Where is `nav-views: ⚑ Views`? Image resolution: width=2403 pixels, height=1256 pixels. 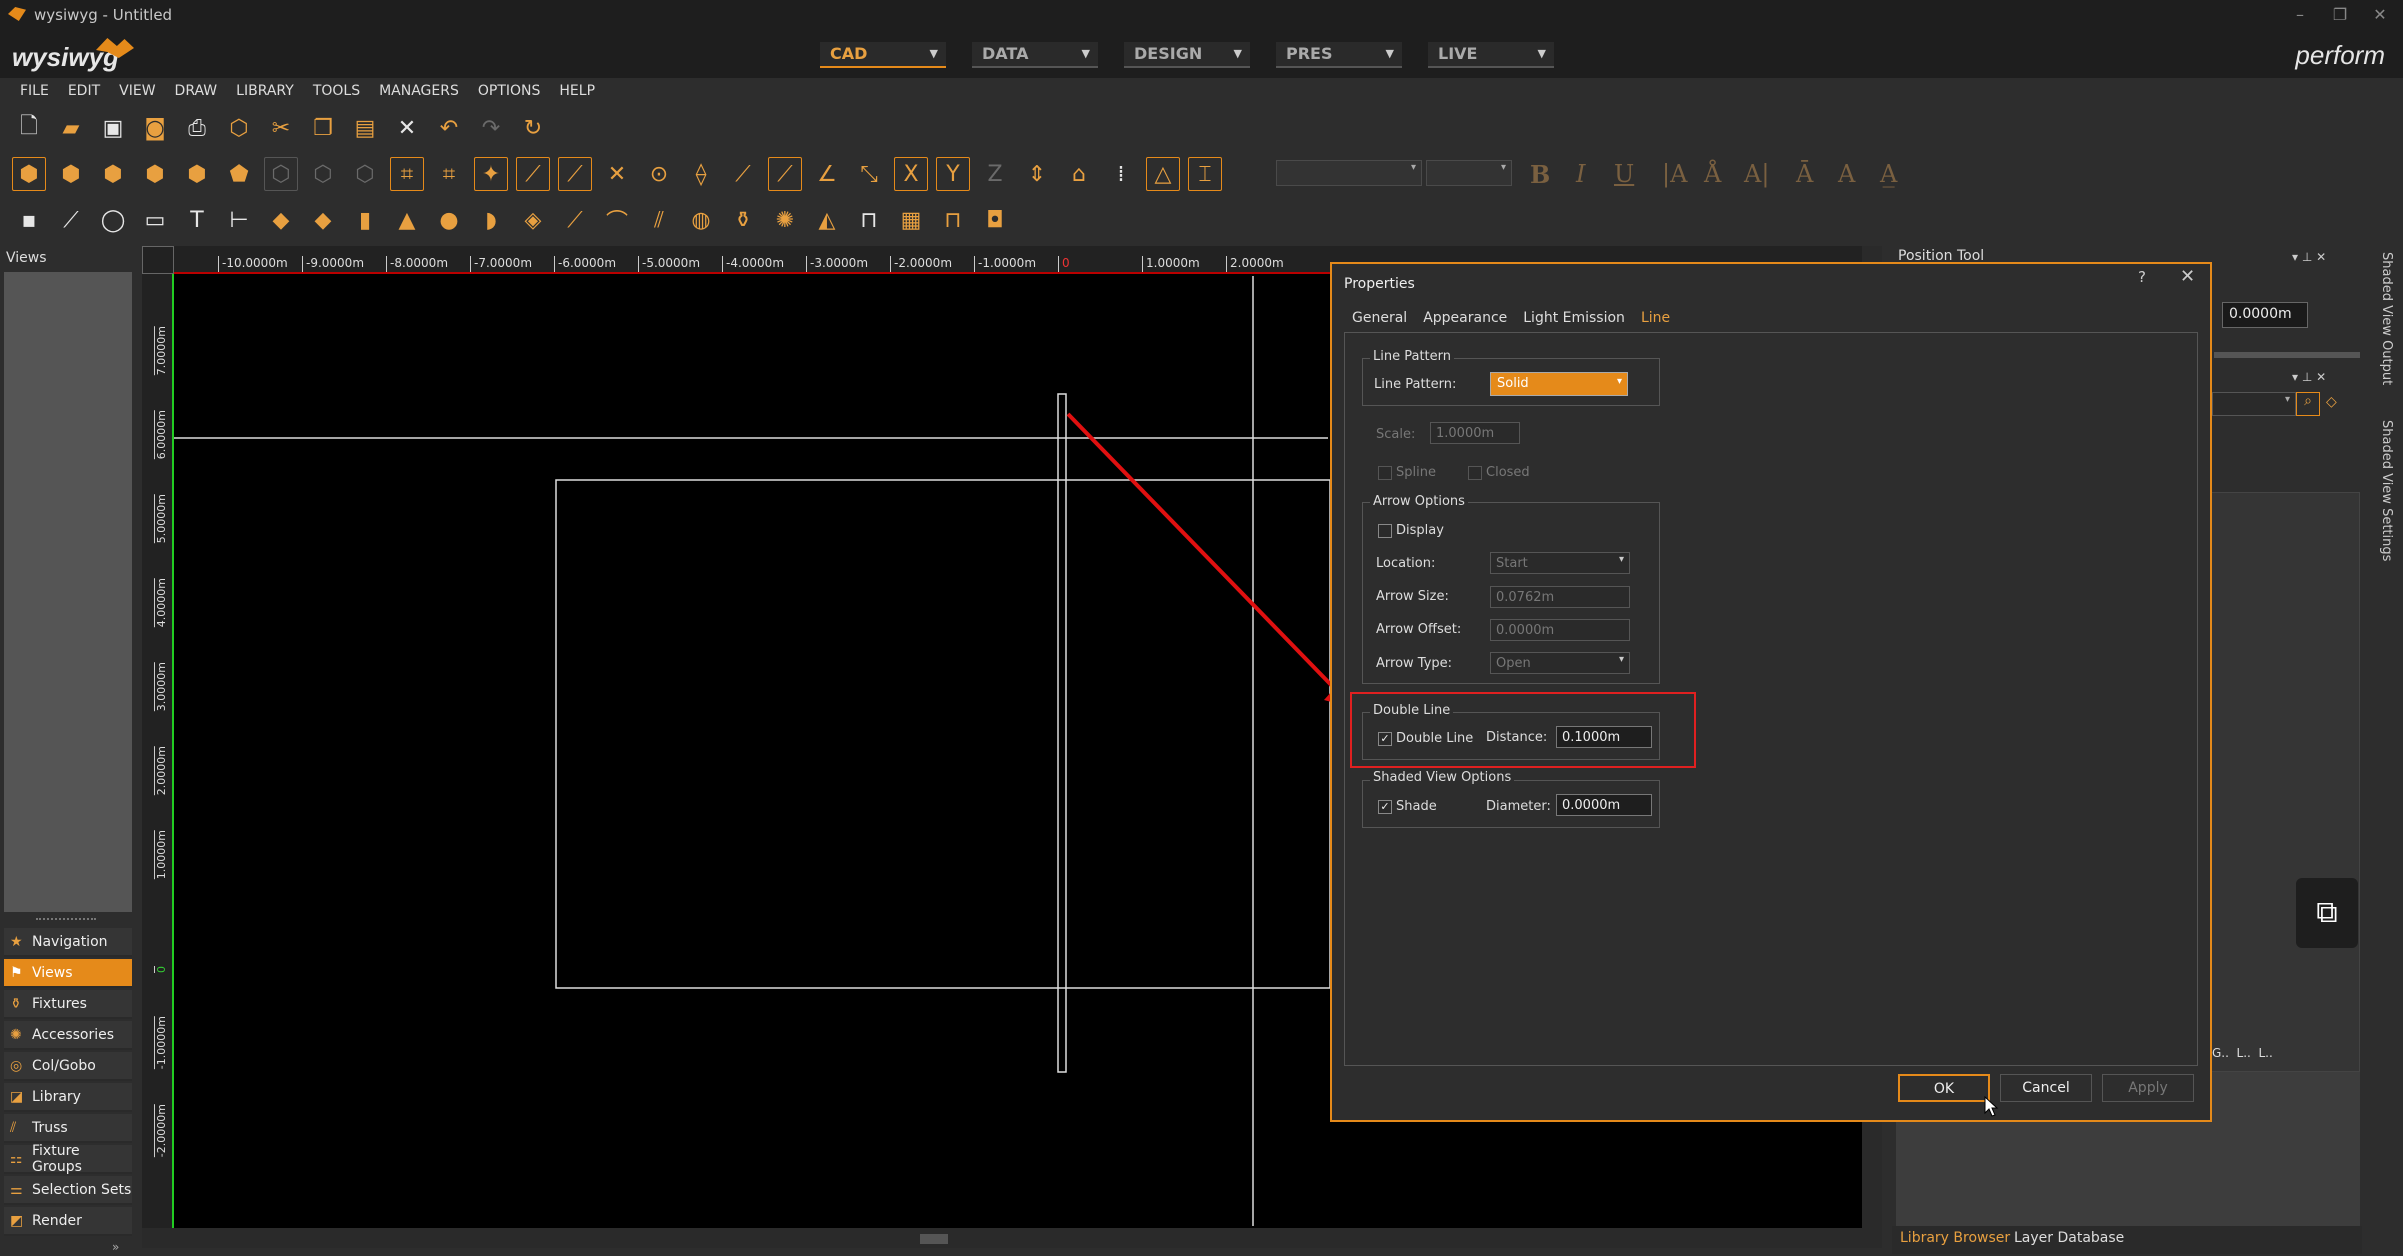 nav-views: ⚑ Views is located at coordinates (68, 973).